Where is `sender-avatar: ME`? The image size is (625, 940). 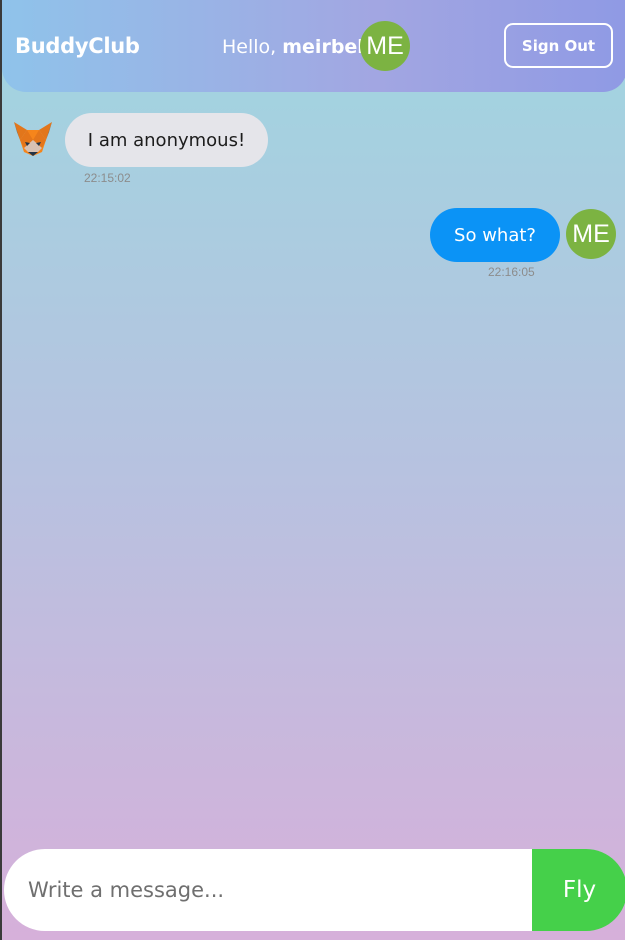
sender-avatar: ME is located at coordinates (591, 234).